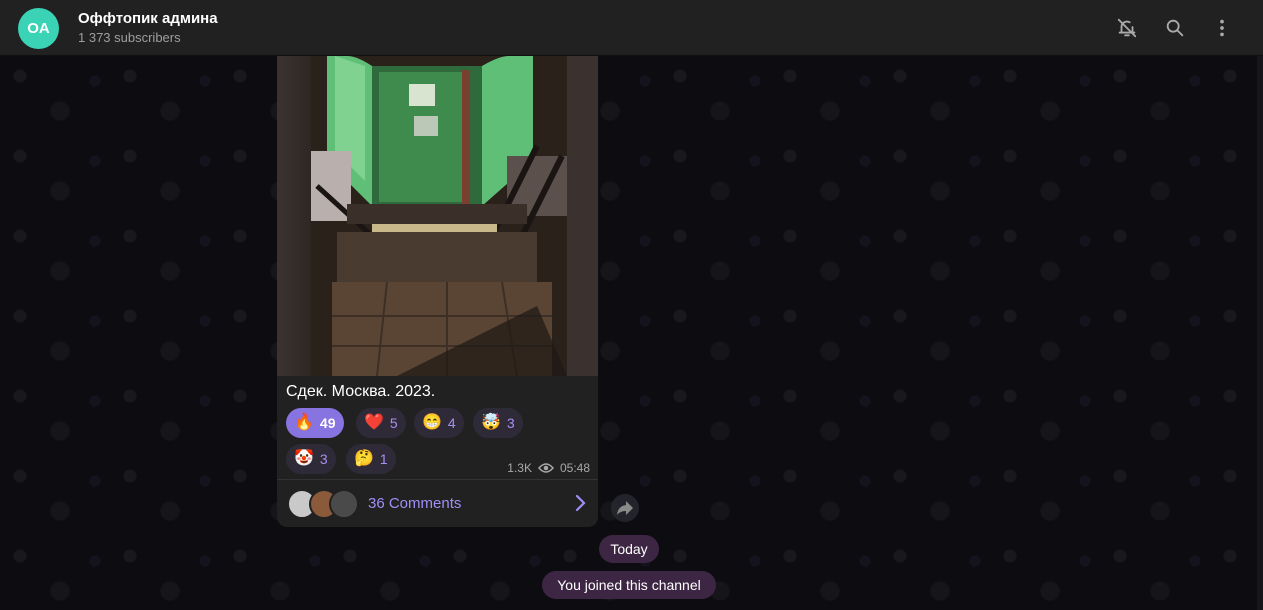 The height and width of the screenshot is (610, 1263). I want to click on search-icon, so click(1175, 28).